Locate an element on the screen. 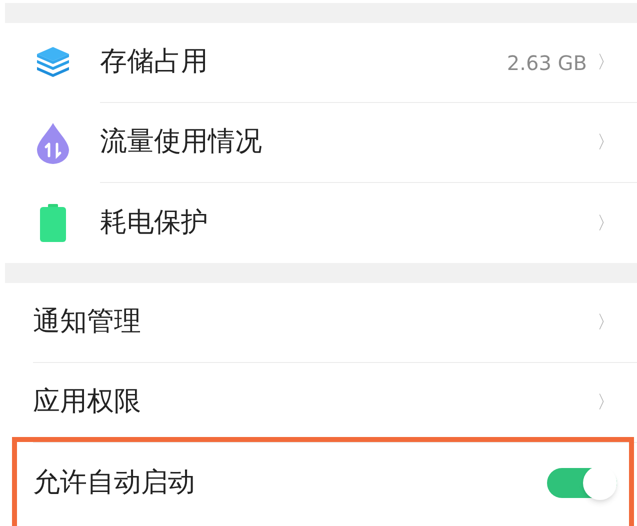 The width and height of the screenshot is (637, 526). setting-label: 通知管理 is located at coordinates (87, 322).